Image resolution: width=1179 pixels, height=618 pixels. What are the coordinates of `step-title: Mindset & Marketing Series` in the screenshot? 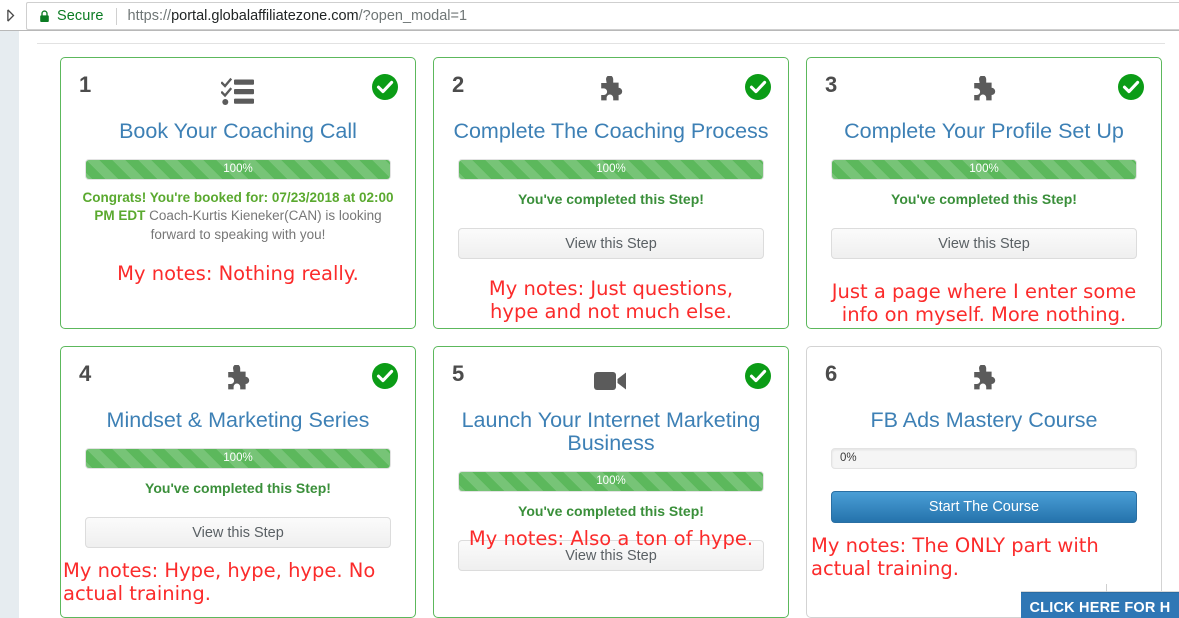 It's located at (238, 420).